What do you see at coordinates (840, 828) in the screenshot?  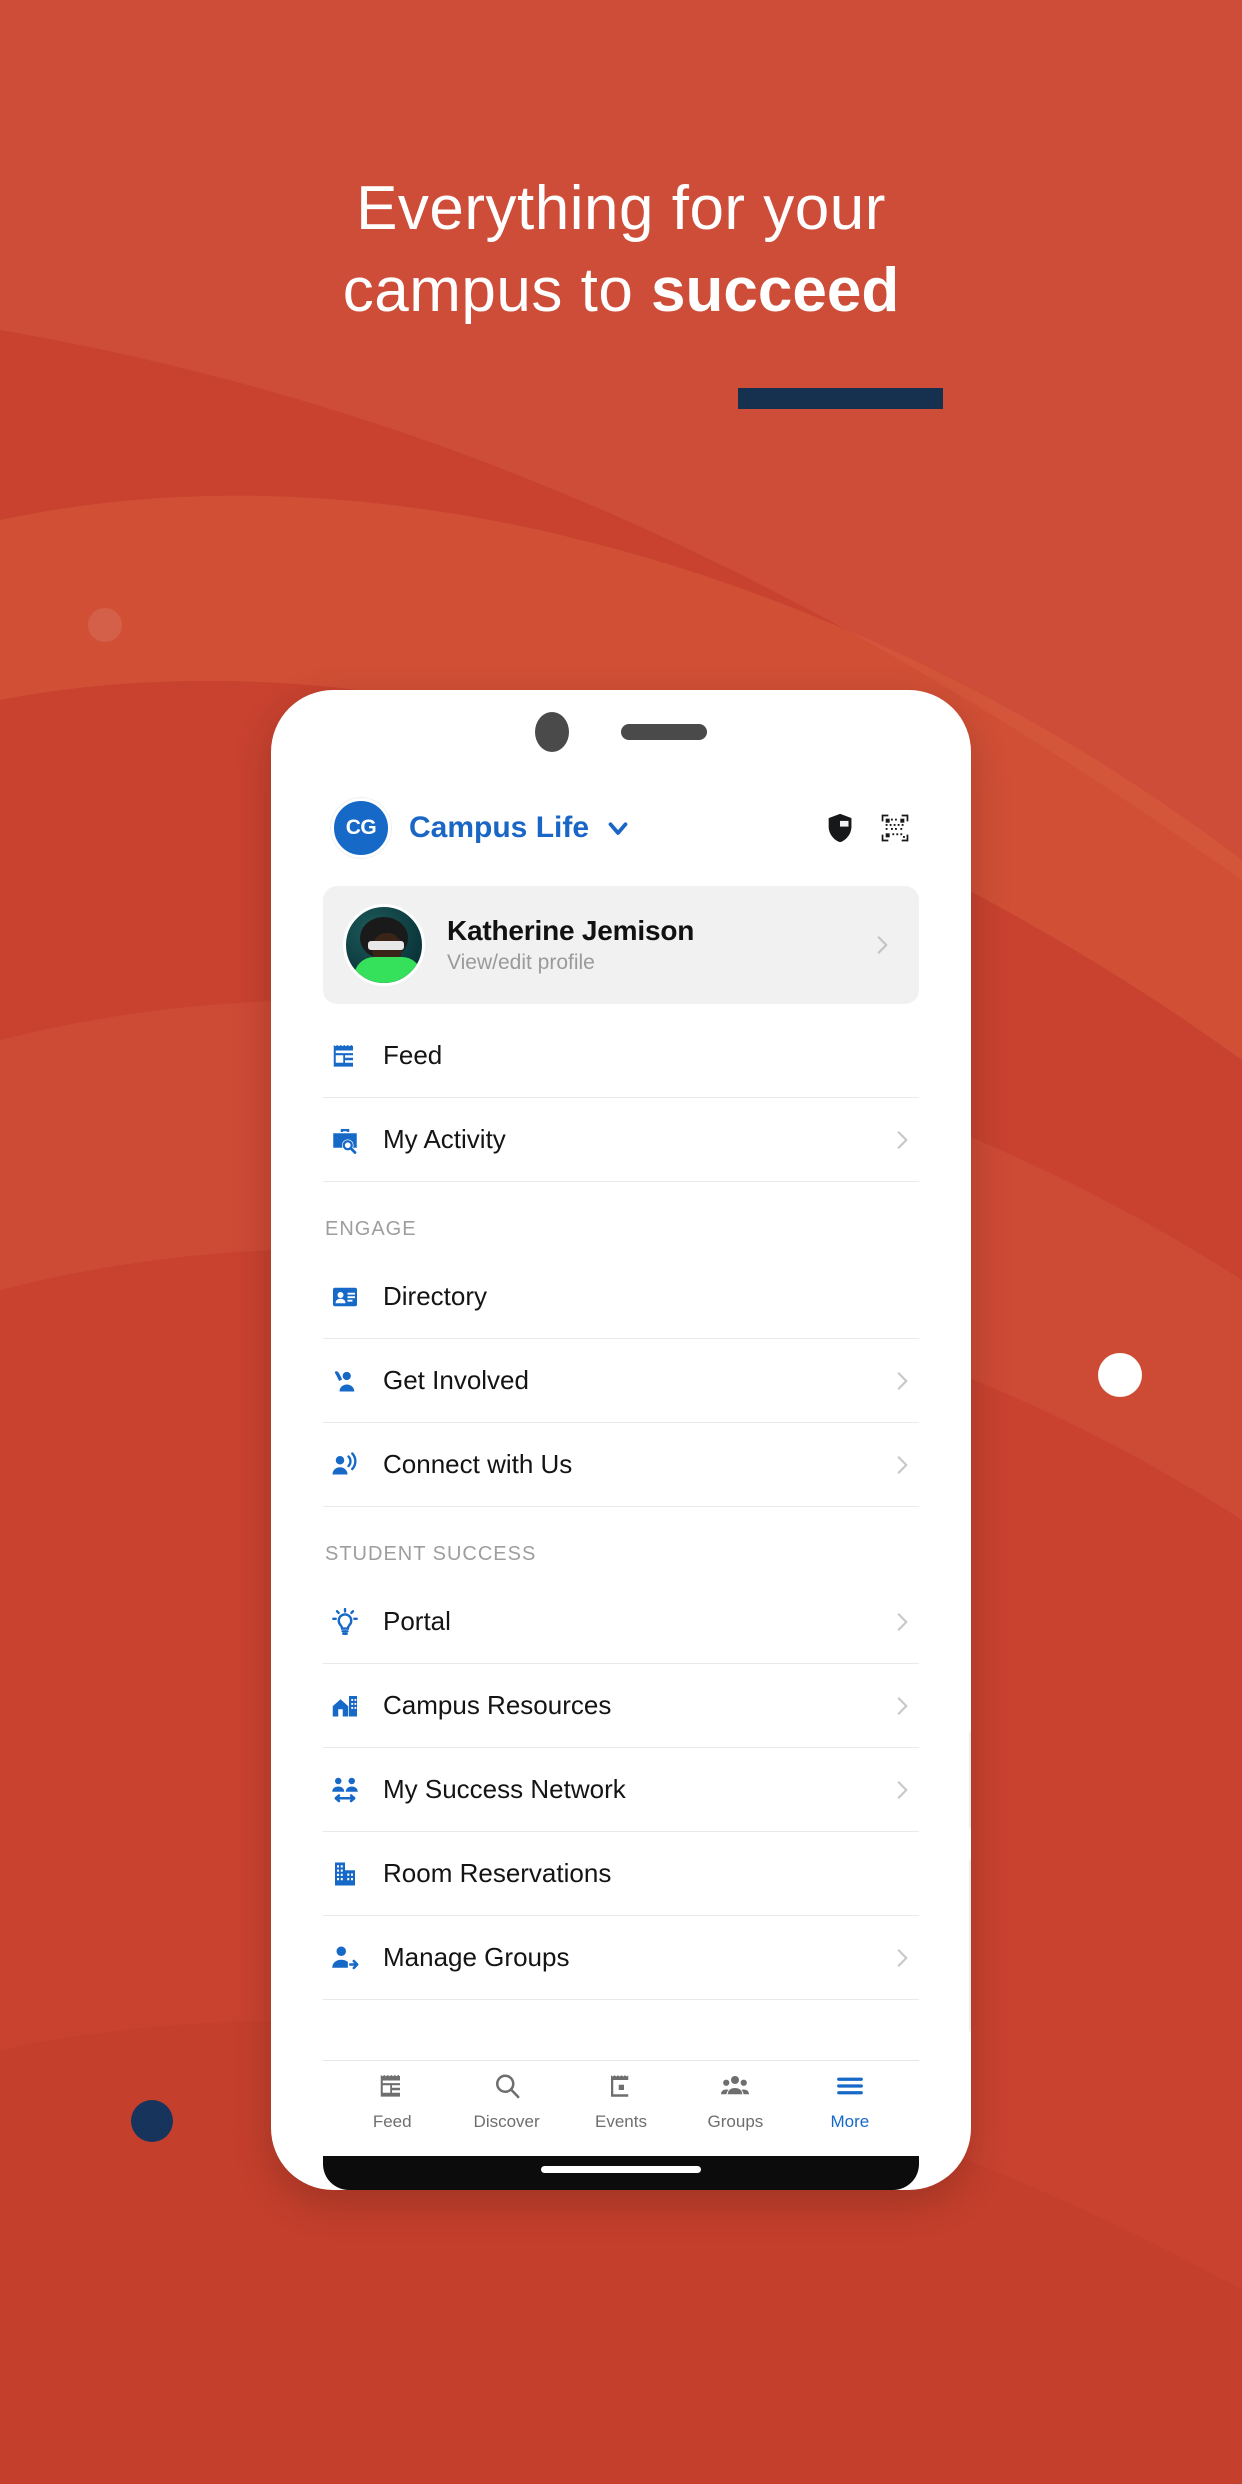 I see `shield-icon` at bounding box center [840, 828].